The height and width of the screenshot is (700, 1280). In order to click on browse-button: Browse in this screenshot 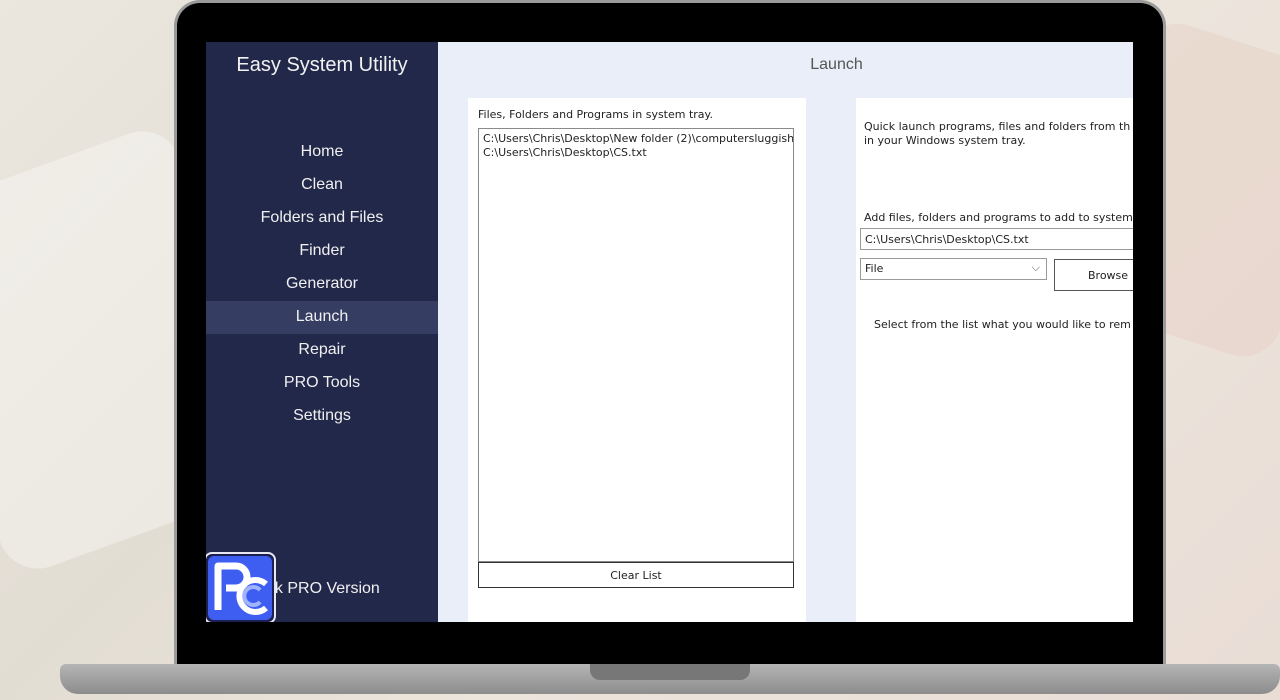, I will do `click(1093, 275)`.